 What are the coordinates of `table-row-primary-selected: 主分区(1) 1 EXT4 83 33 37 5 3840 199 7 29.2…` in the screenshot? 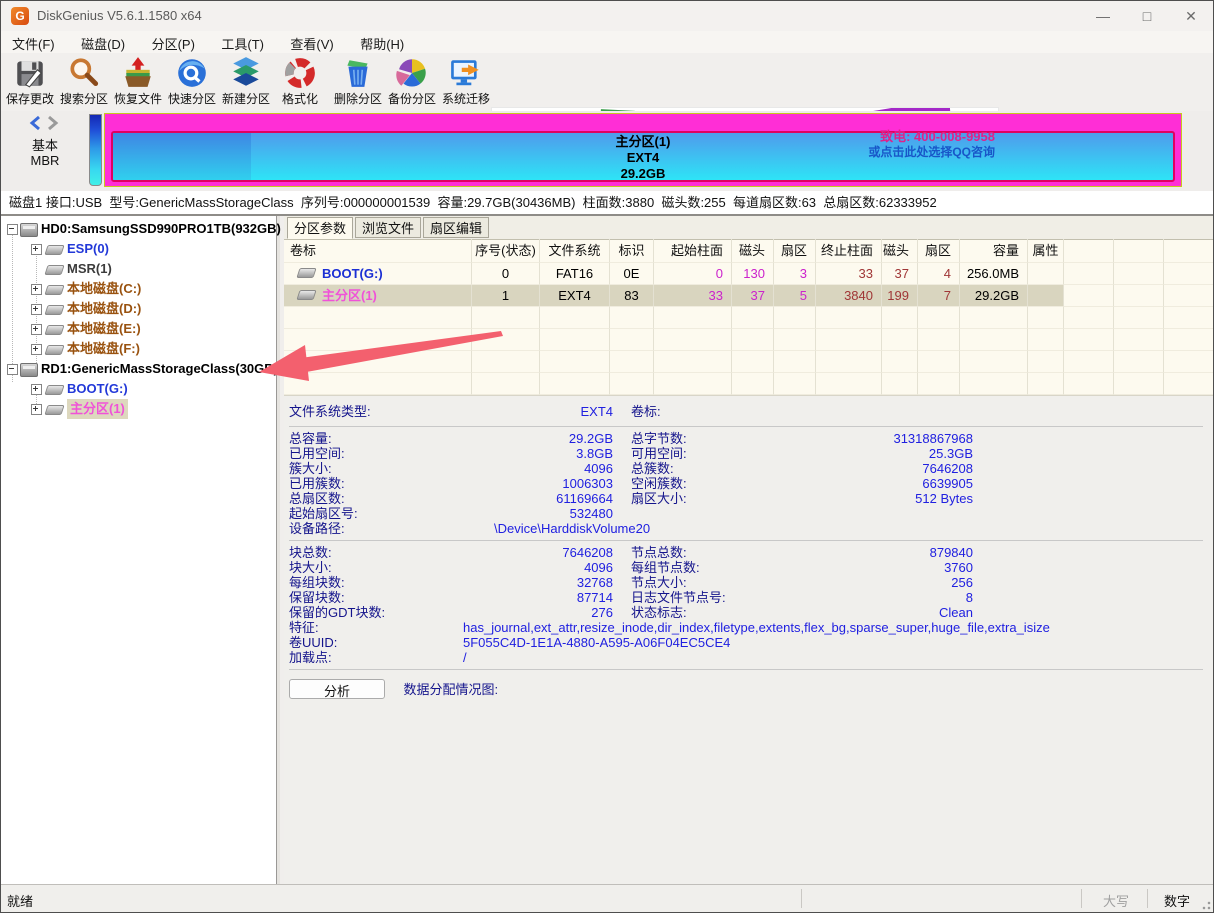 It's located at (748, 296).